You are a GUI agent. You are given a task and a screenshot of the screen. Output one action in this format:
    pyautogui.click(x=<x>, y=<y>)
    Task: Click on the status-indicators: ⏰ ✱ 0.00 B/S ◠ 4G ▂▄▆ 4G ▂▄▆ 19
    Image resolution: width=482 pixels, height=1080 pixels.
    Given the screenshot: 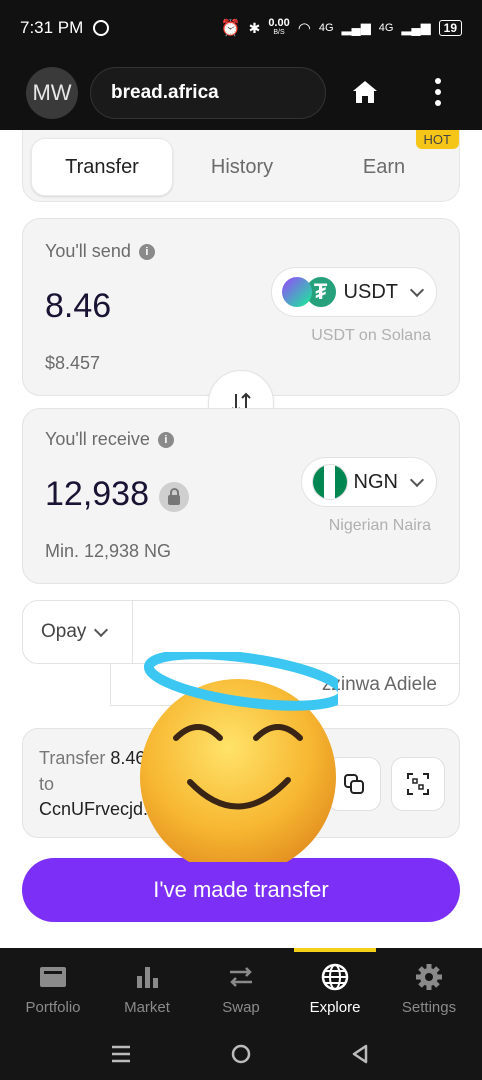 What is the action you would take?
    pyautogui.click(x=341, y=28)
    